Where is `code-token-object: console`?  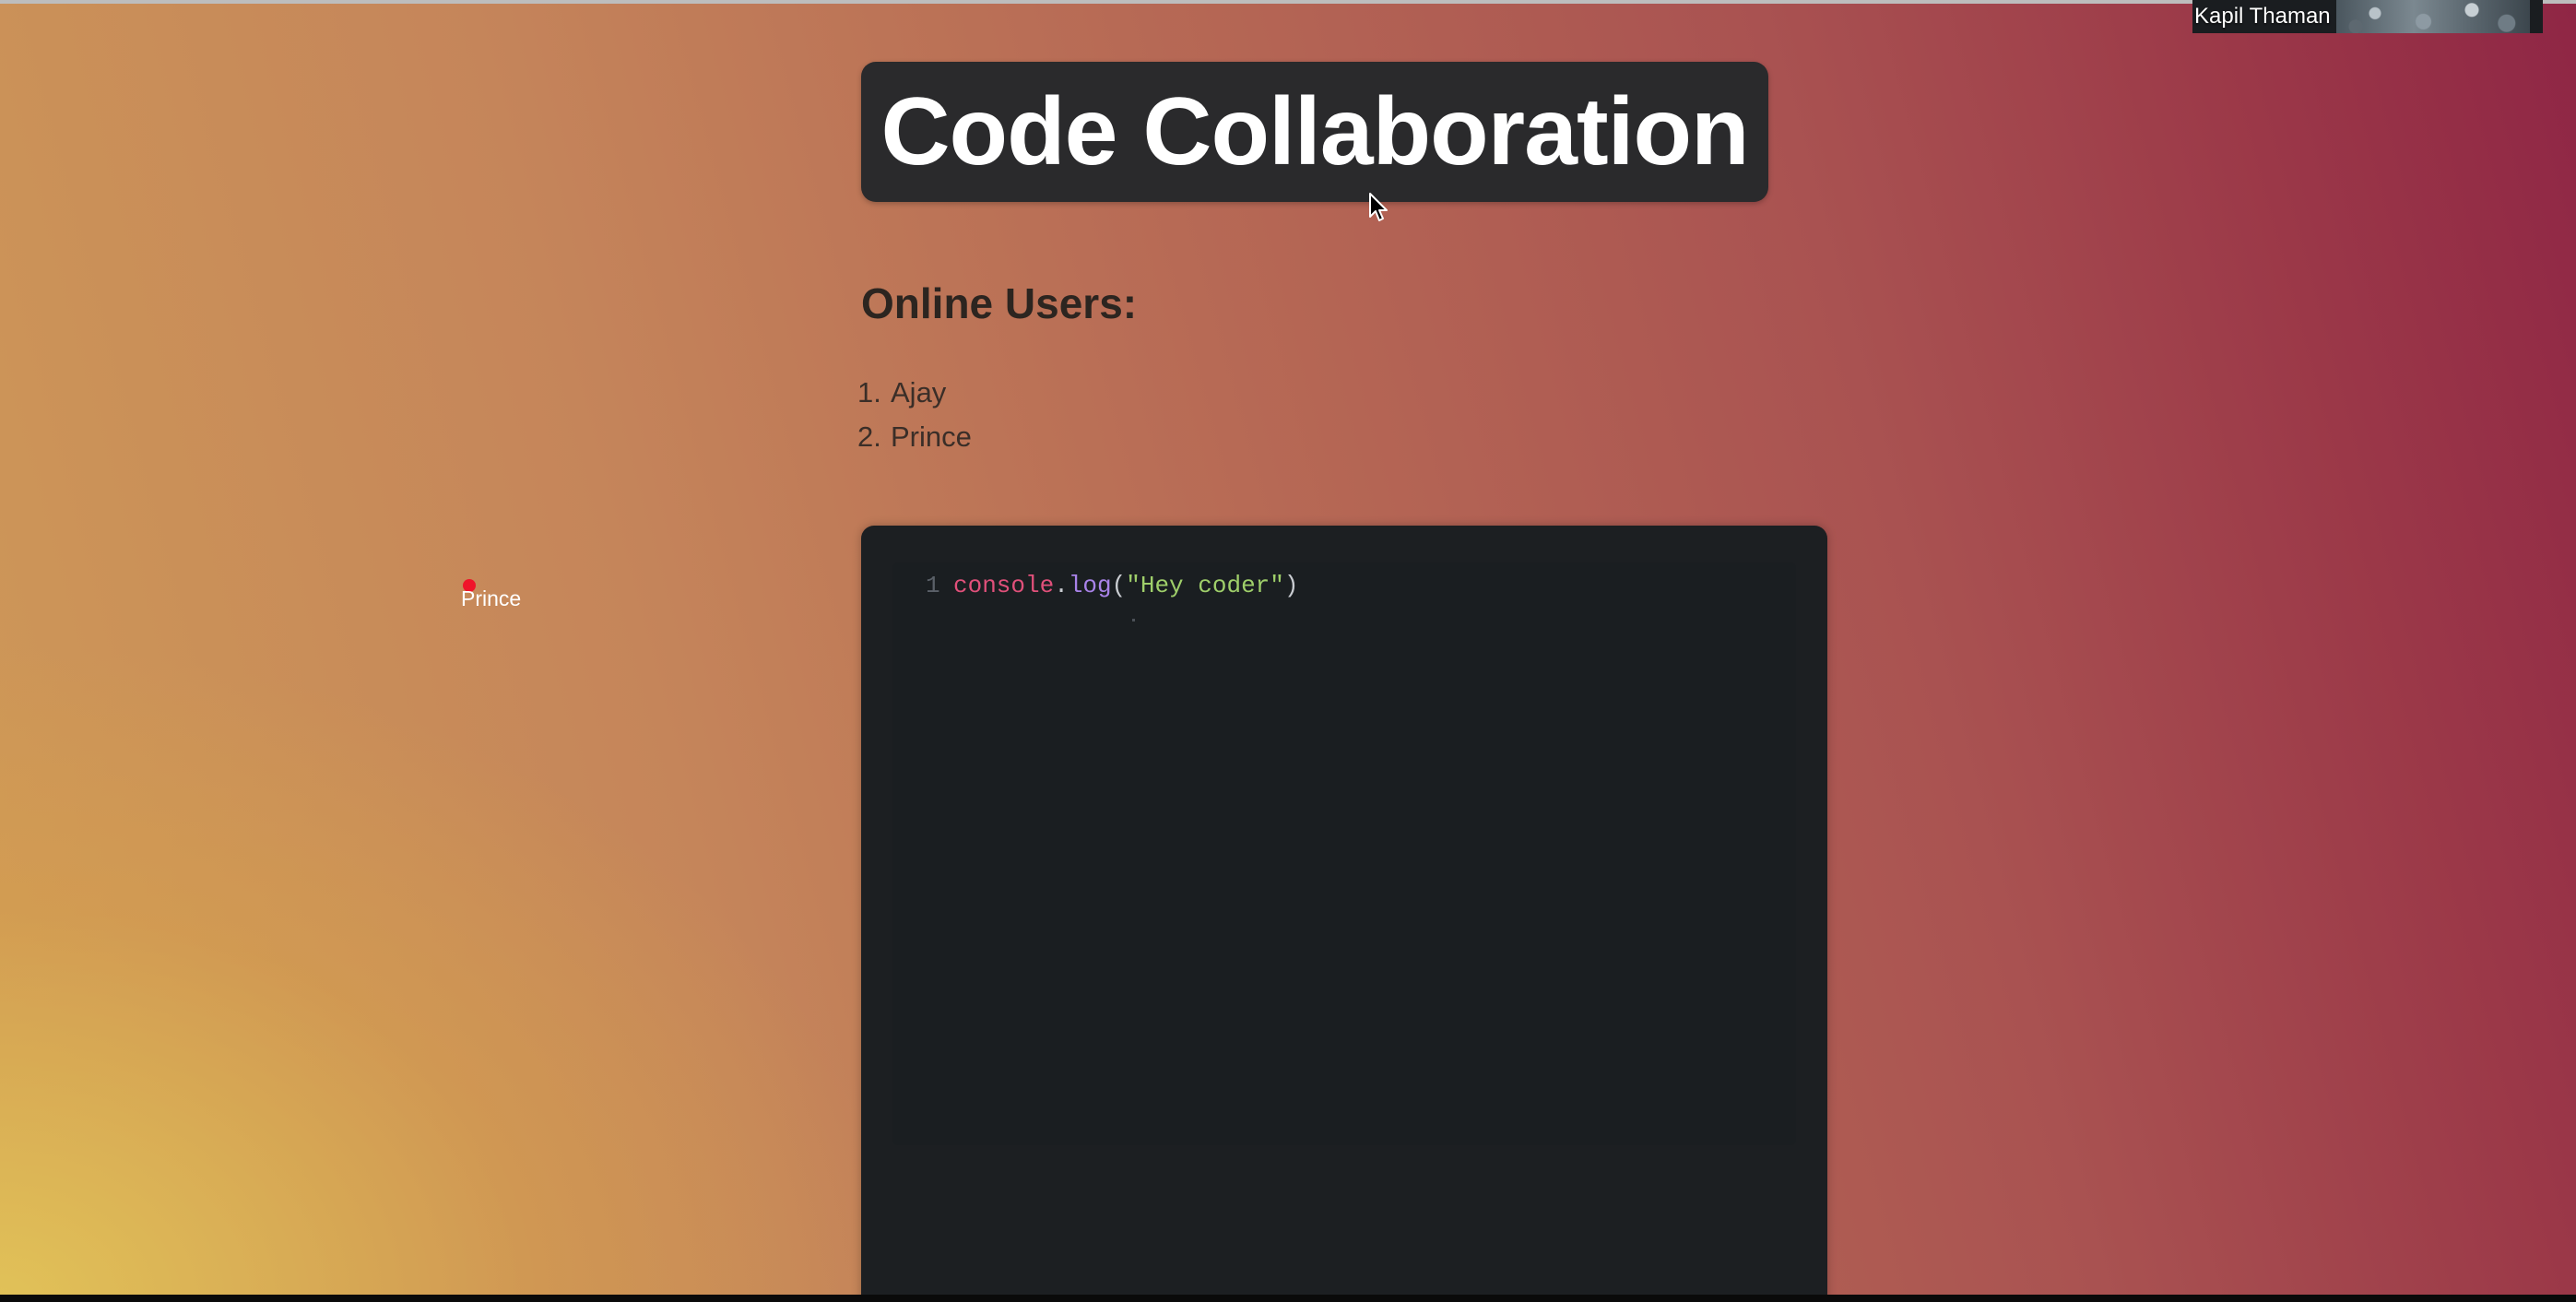 code-token-object: console is located at coordinates (1004, 585).